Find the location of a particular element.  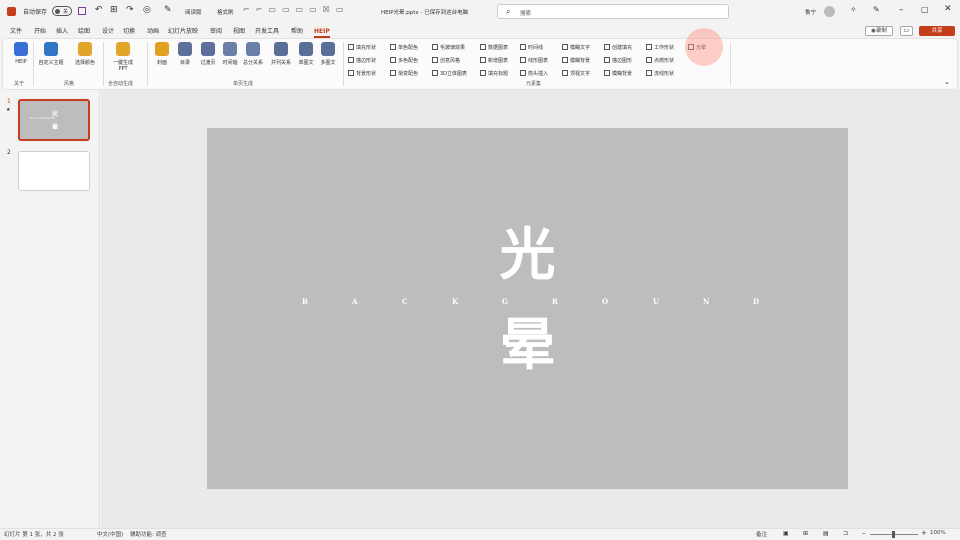

ribbon-checkbox: 填充形状 is located at coordinates (362, 48).